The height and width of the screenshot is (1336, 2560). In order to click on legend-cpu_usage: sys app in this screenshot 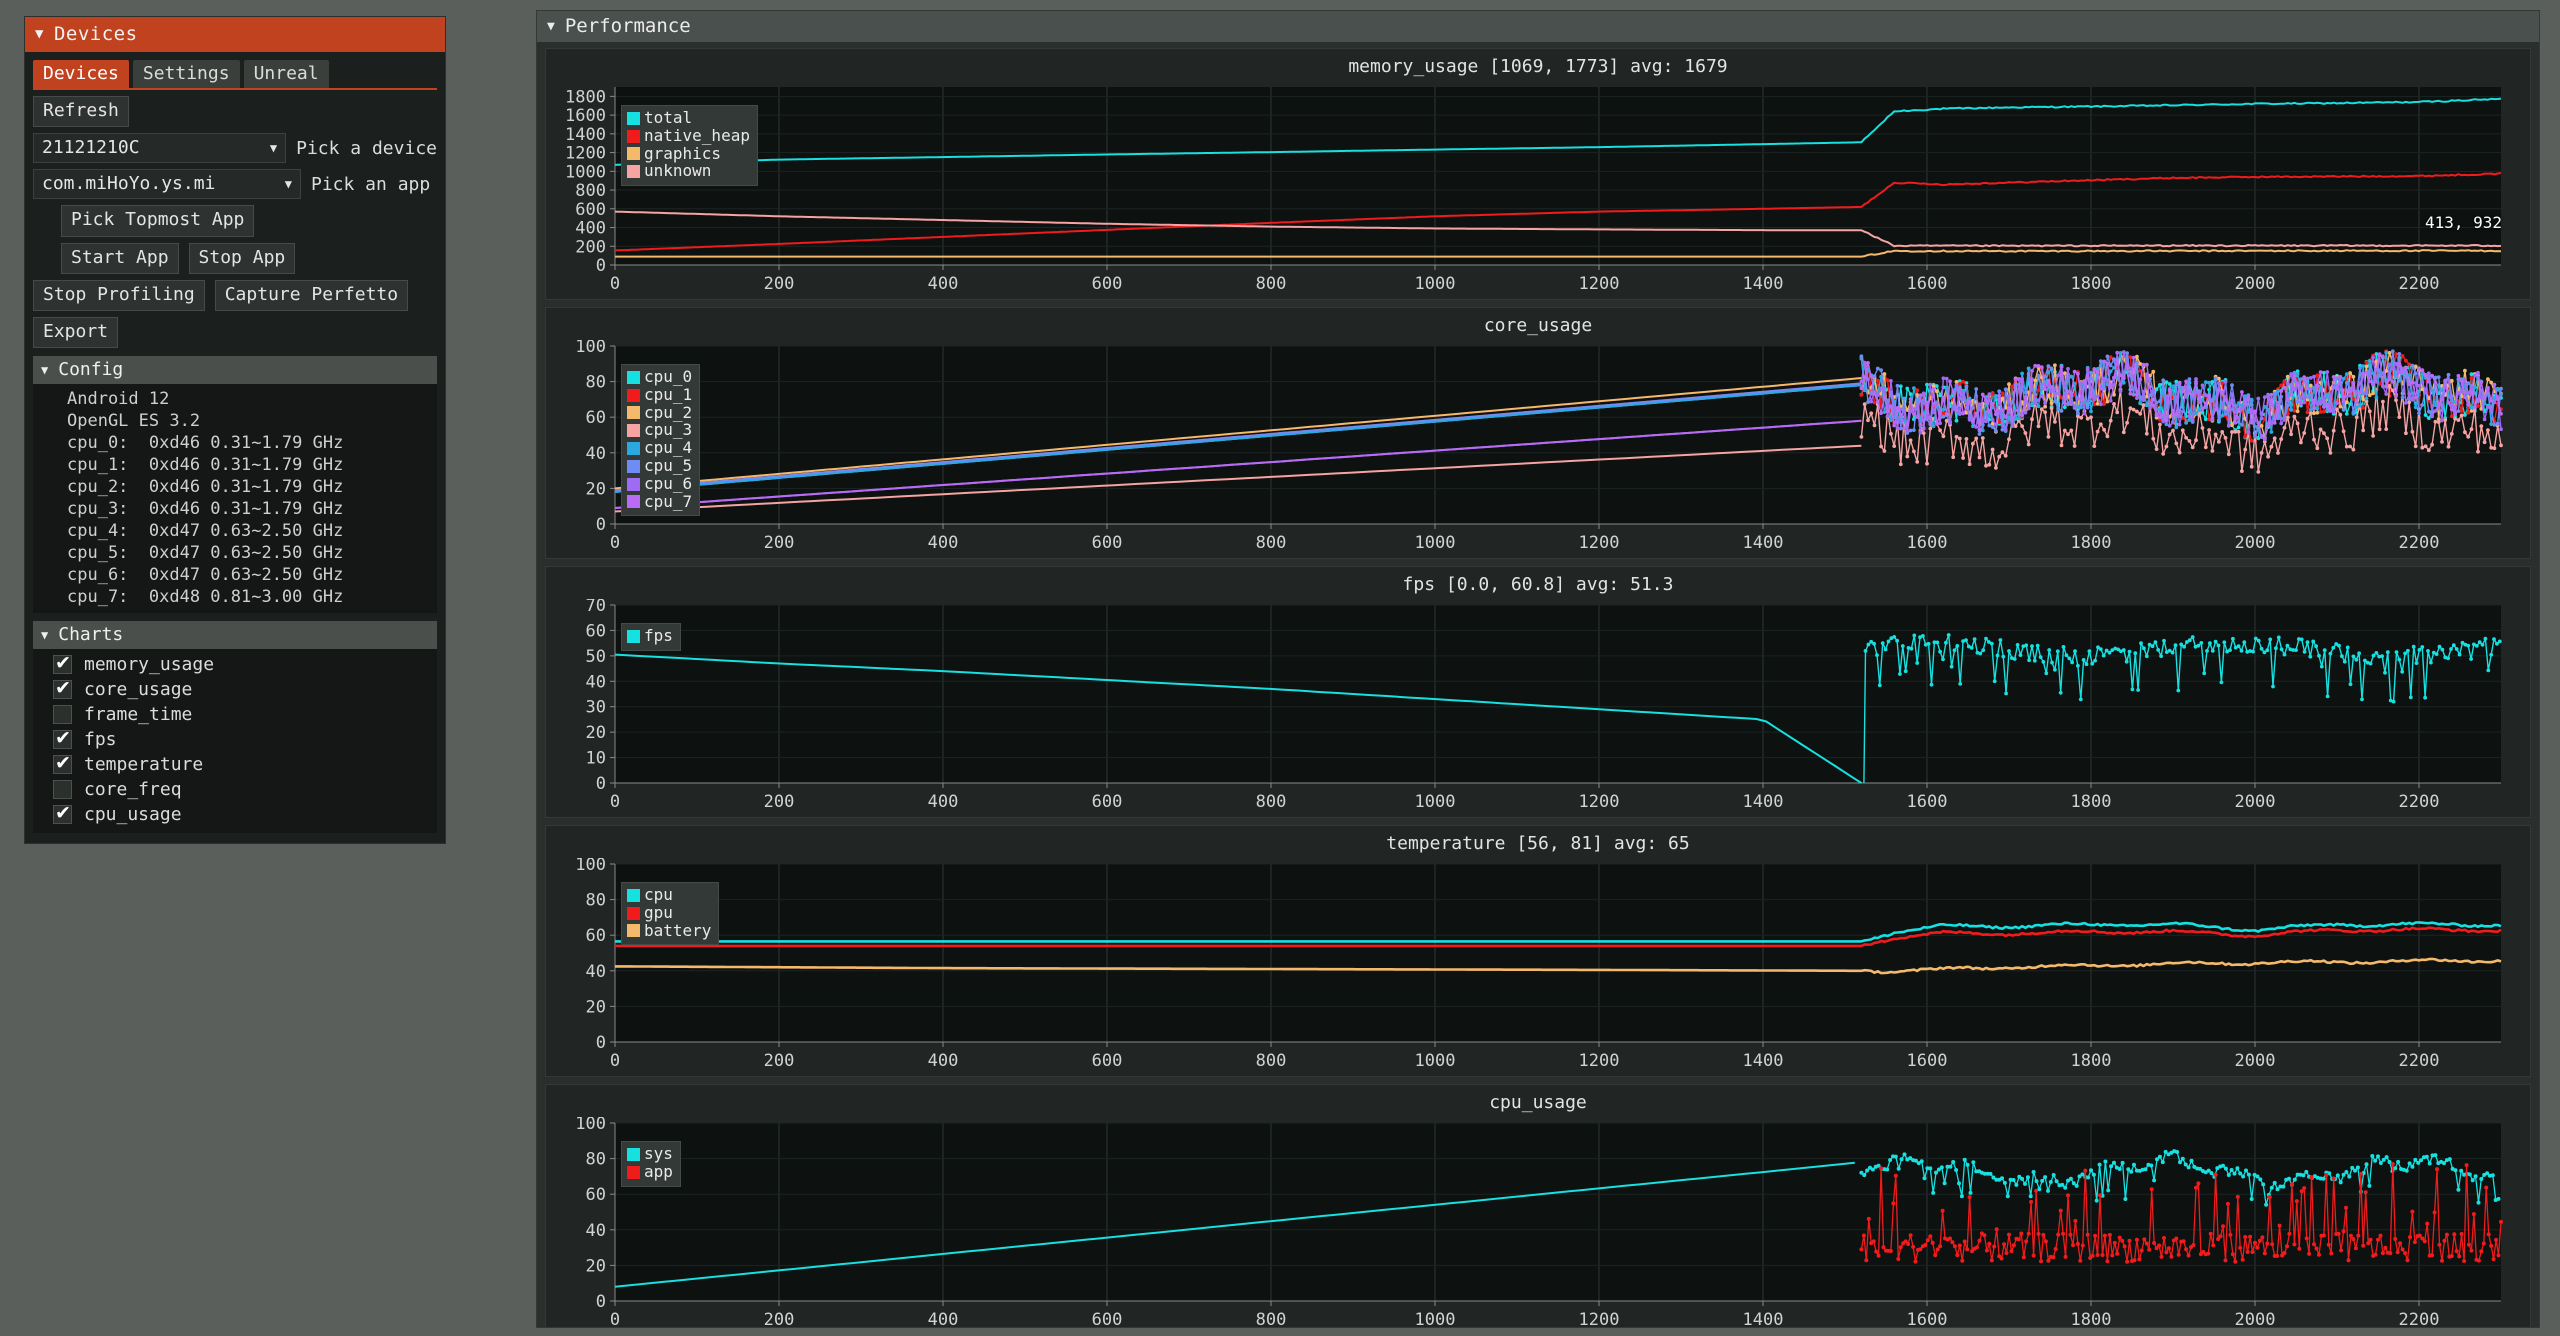, I will do `click(651, 1164)`.